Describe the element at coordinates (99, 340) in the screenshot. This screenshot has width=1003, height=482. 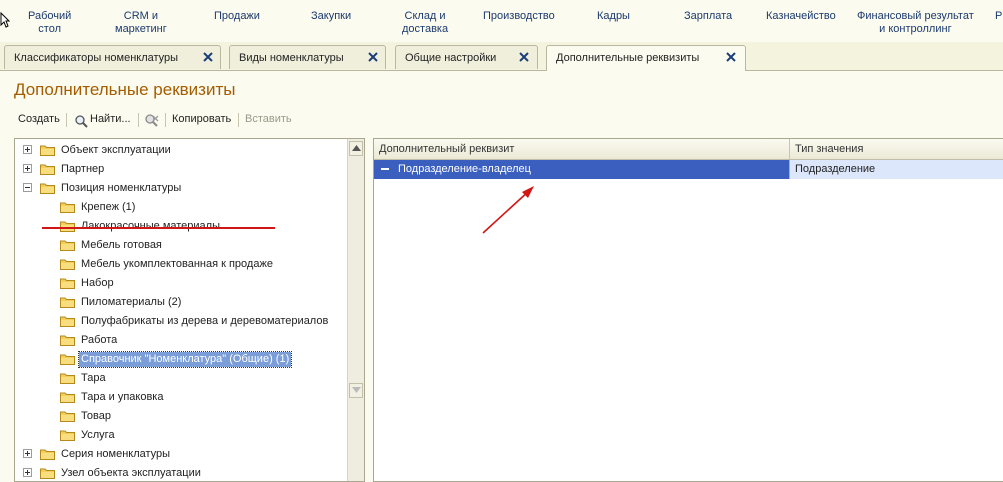
I see `tree-item-label: Работа` at that location.